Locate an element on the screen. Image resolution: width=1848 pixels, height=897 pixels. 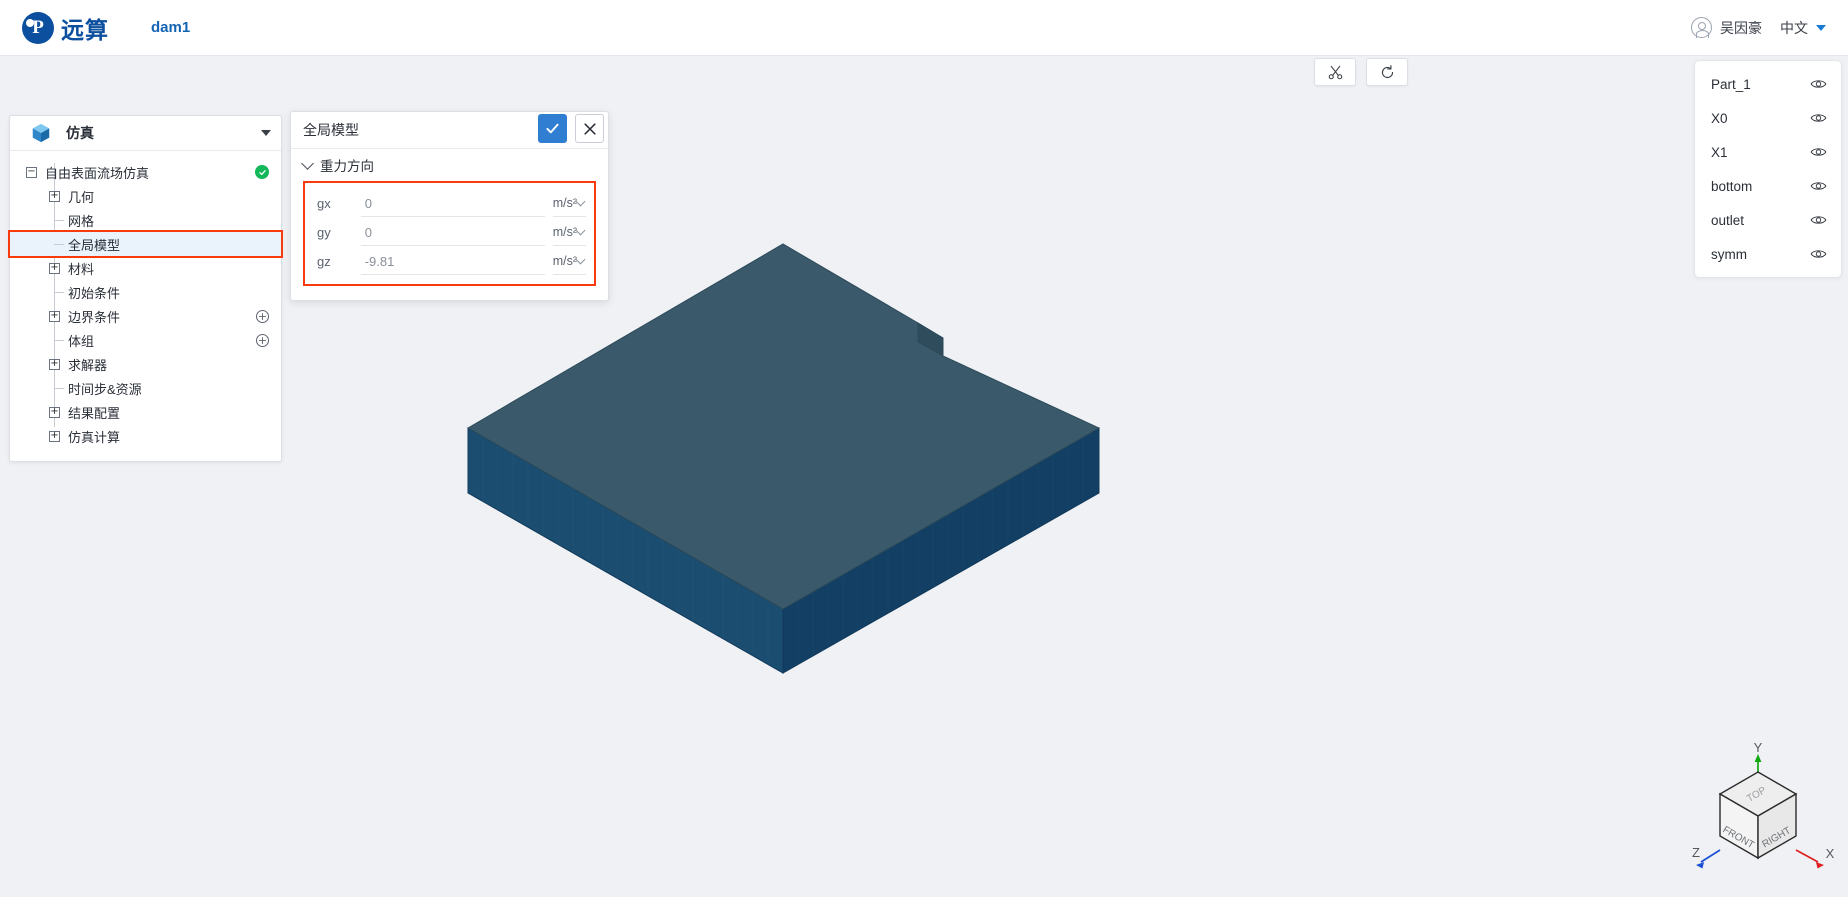
language-selector: 中文 is located at coordinates (1803, 28).